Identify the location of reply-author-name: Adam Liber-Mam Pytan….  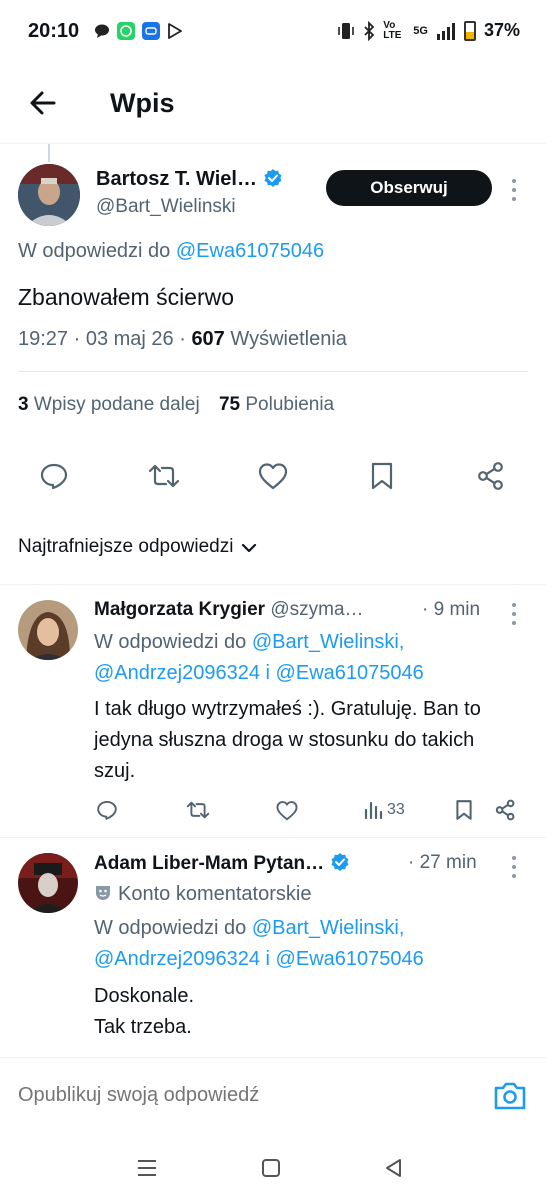
(209, 863).